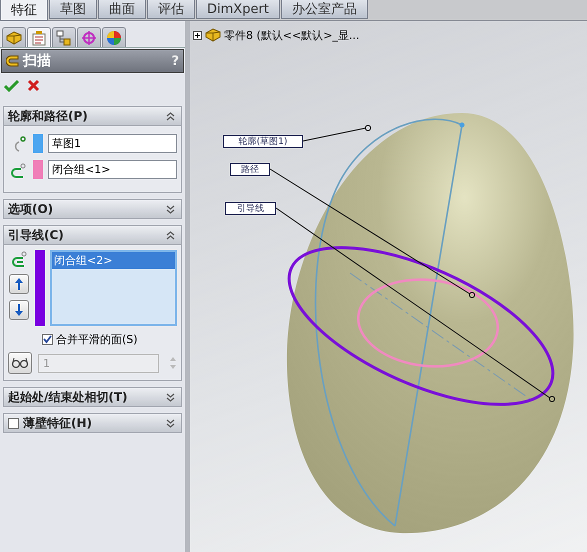 The height and width of the screenshot is (552, 587). What do you see at coordinates (18, 170) in the screenshot?
I see `path-icon` at bounding box center [18, 170].